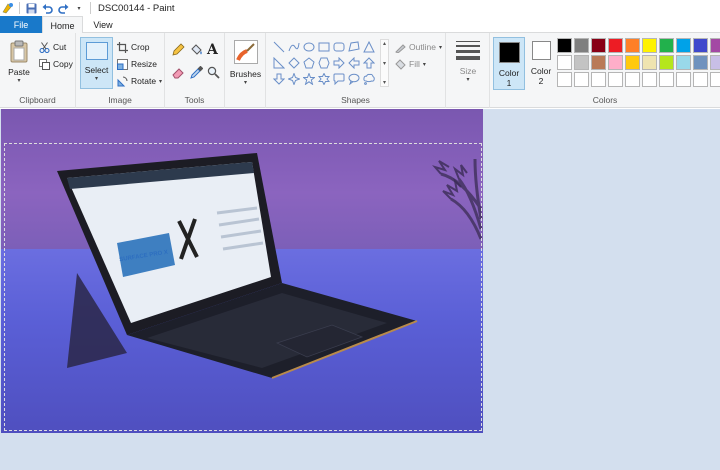 This screenshot has height=470, width=720. I want to click on scroll-down-icon: ▾, so click(384, 63).